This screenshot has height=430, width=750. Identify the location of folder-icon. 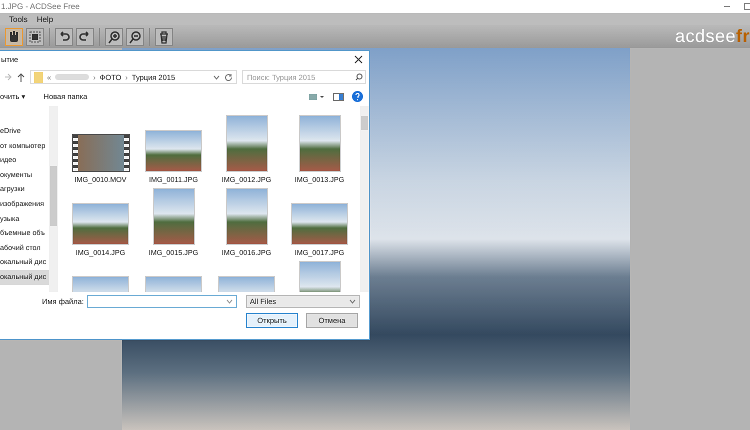
(38, 77).